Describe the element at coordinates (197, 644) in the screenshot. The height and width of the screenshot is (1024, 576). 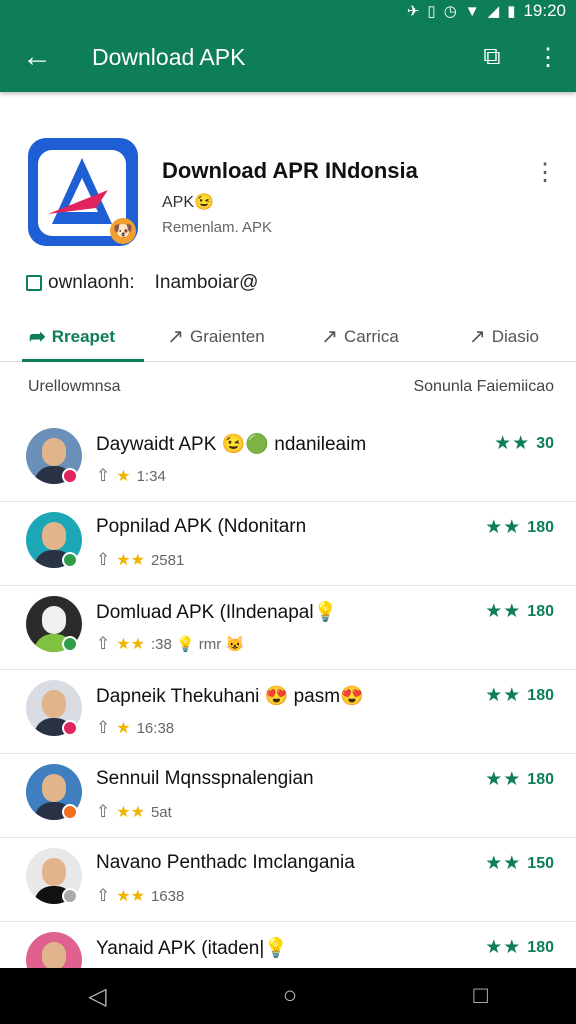
I see `item-sub-text: :38 💡 rmr 😺` at that location.